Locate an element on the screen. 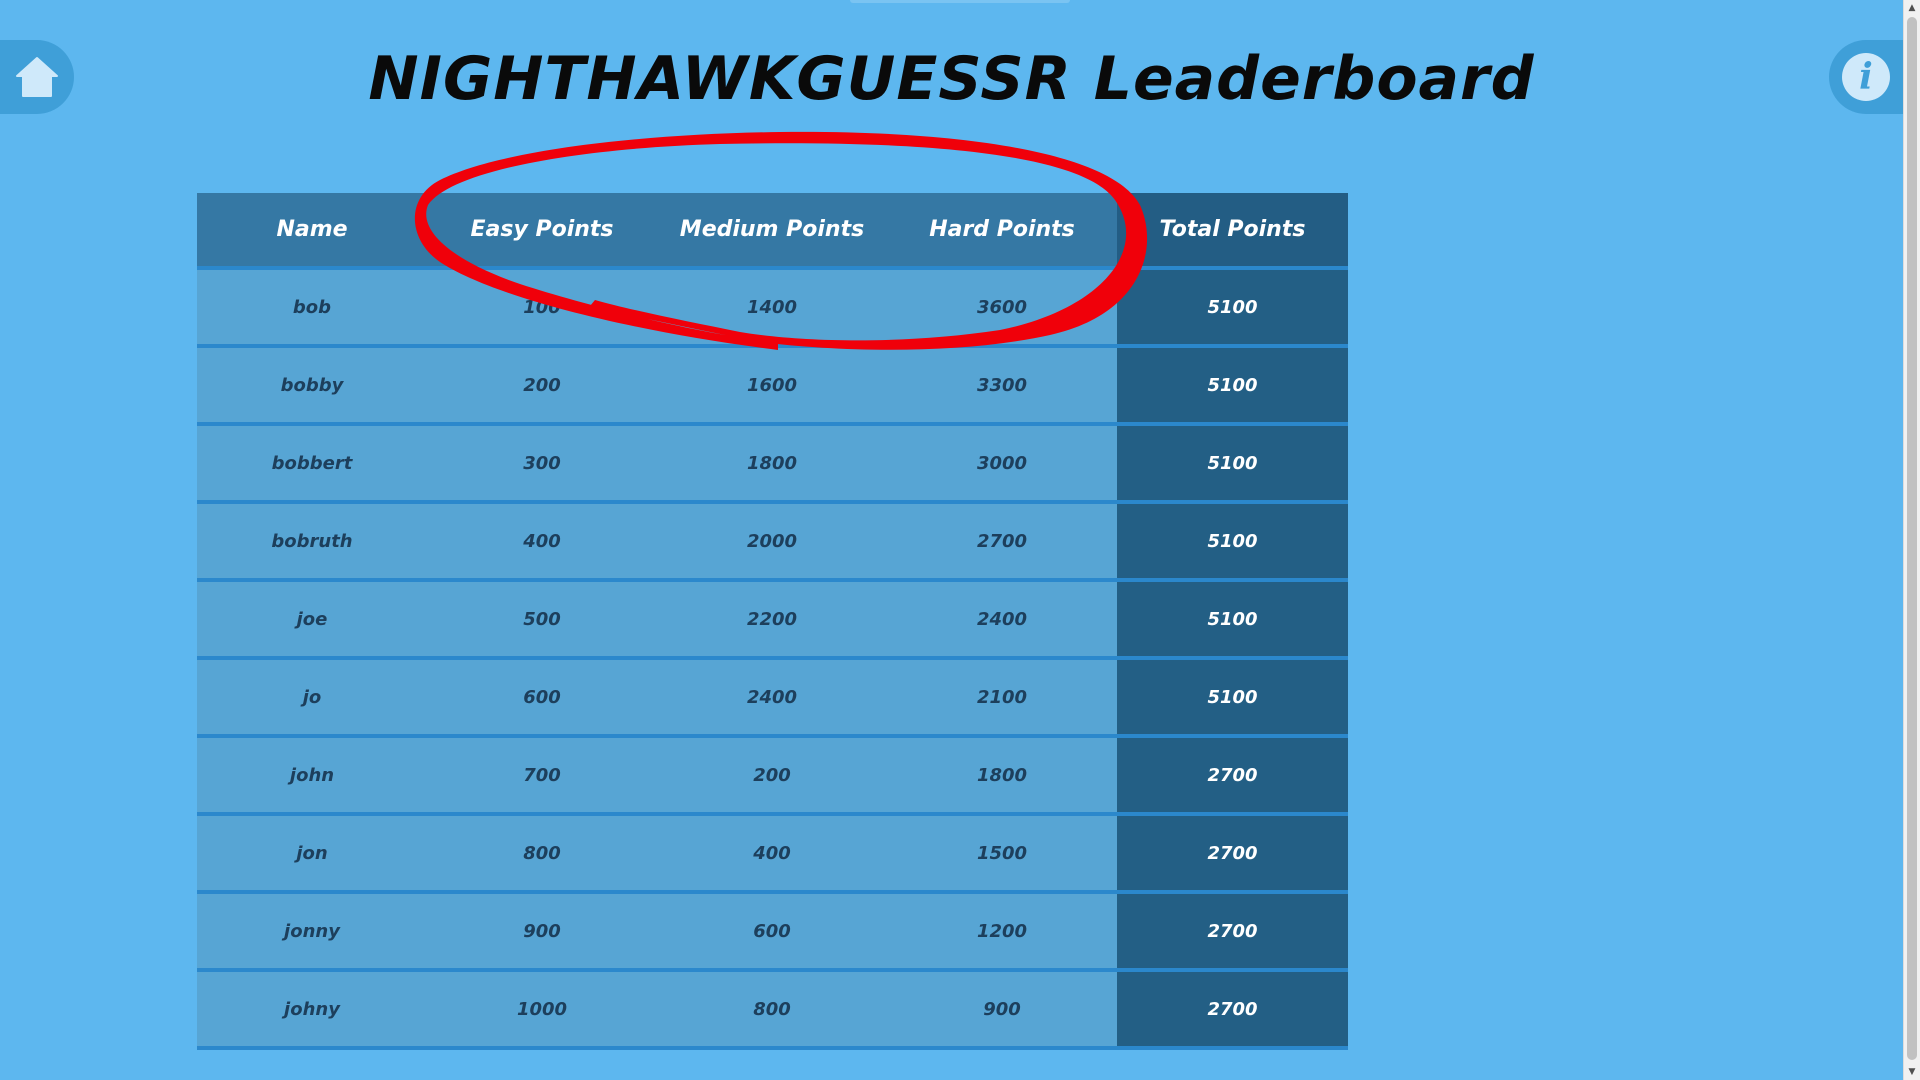  cell-easy-points: 500 is located at coordinates (542, 620).